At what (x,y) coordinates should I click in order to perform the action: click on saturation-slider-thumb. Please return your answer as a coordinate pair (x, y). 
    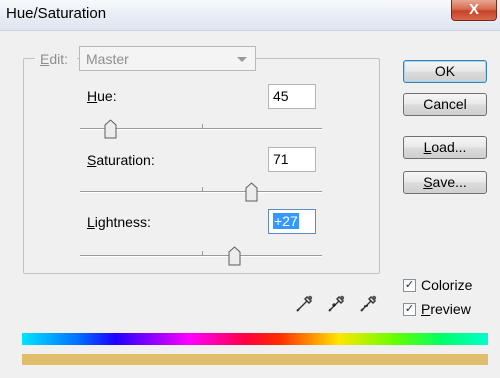
    Looking at the image, I should click on (251, 192).